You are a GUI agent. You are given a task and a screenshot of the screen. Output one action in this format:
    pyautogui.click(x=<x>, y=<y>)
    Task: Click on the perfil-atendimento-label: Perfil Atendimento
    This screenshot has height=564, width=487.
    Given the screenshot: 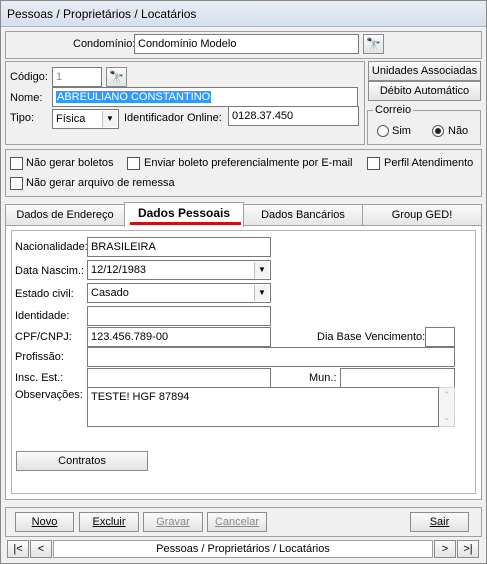 What is the action you would take?
    pyautogui.click(x=429, y=163)
    